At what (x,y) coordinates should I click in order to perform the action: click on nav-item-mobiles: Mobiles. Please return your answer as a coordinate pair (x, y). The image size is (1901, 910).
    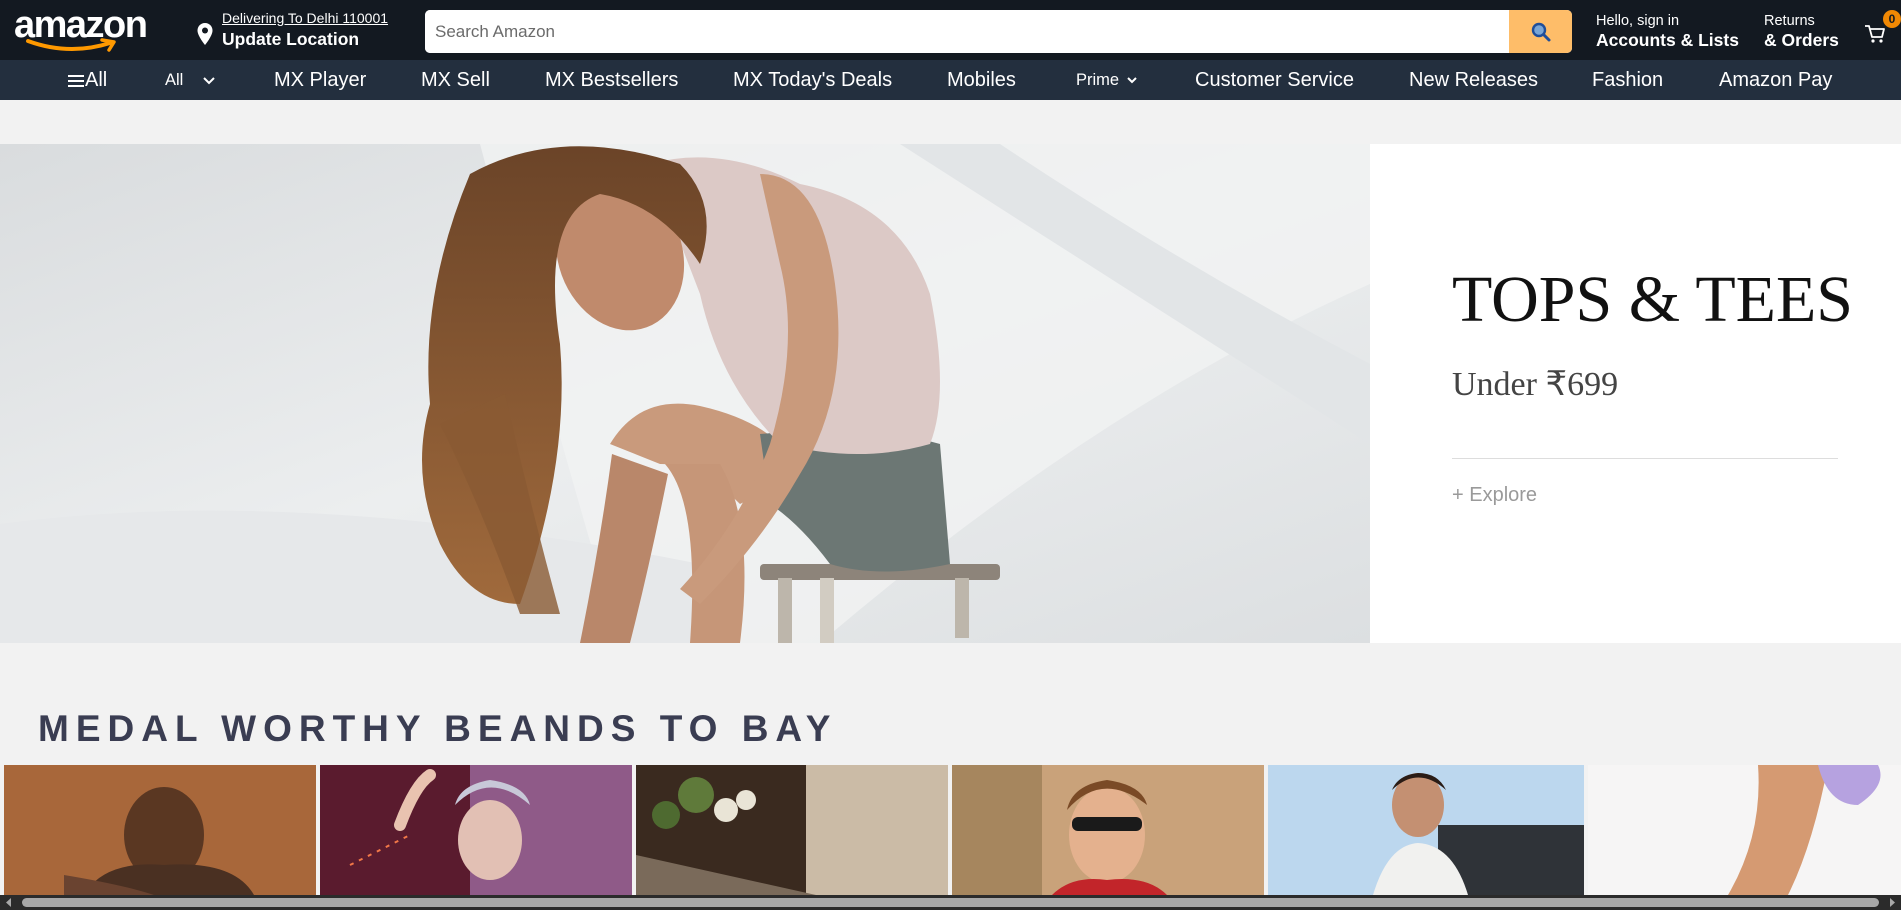
    Looking at the image, I should click on (981, 80).